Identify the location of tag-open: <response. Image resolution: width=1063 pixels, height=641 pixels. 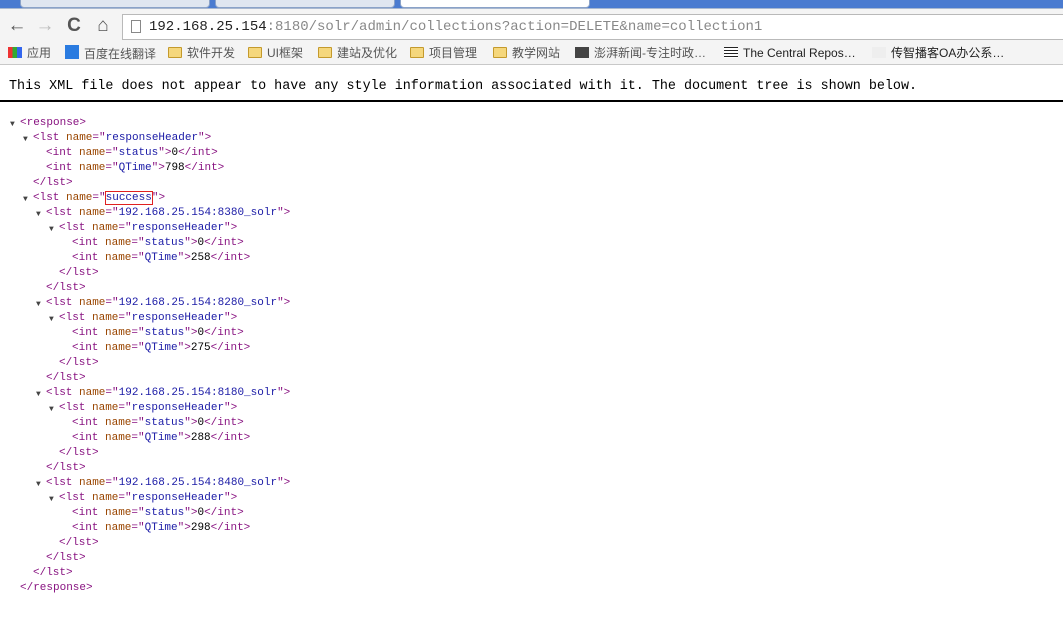
(50, 123).